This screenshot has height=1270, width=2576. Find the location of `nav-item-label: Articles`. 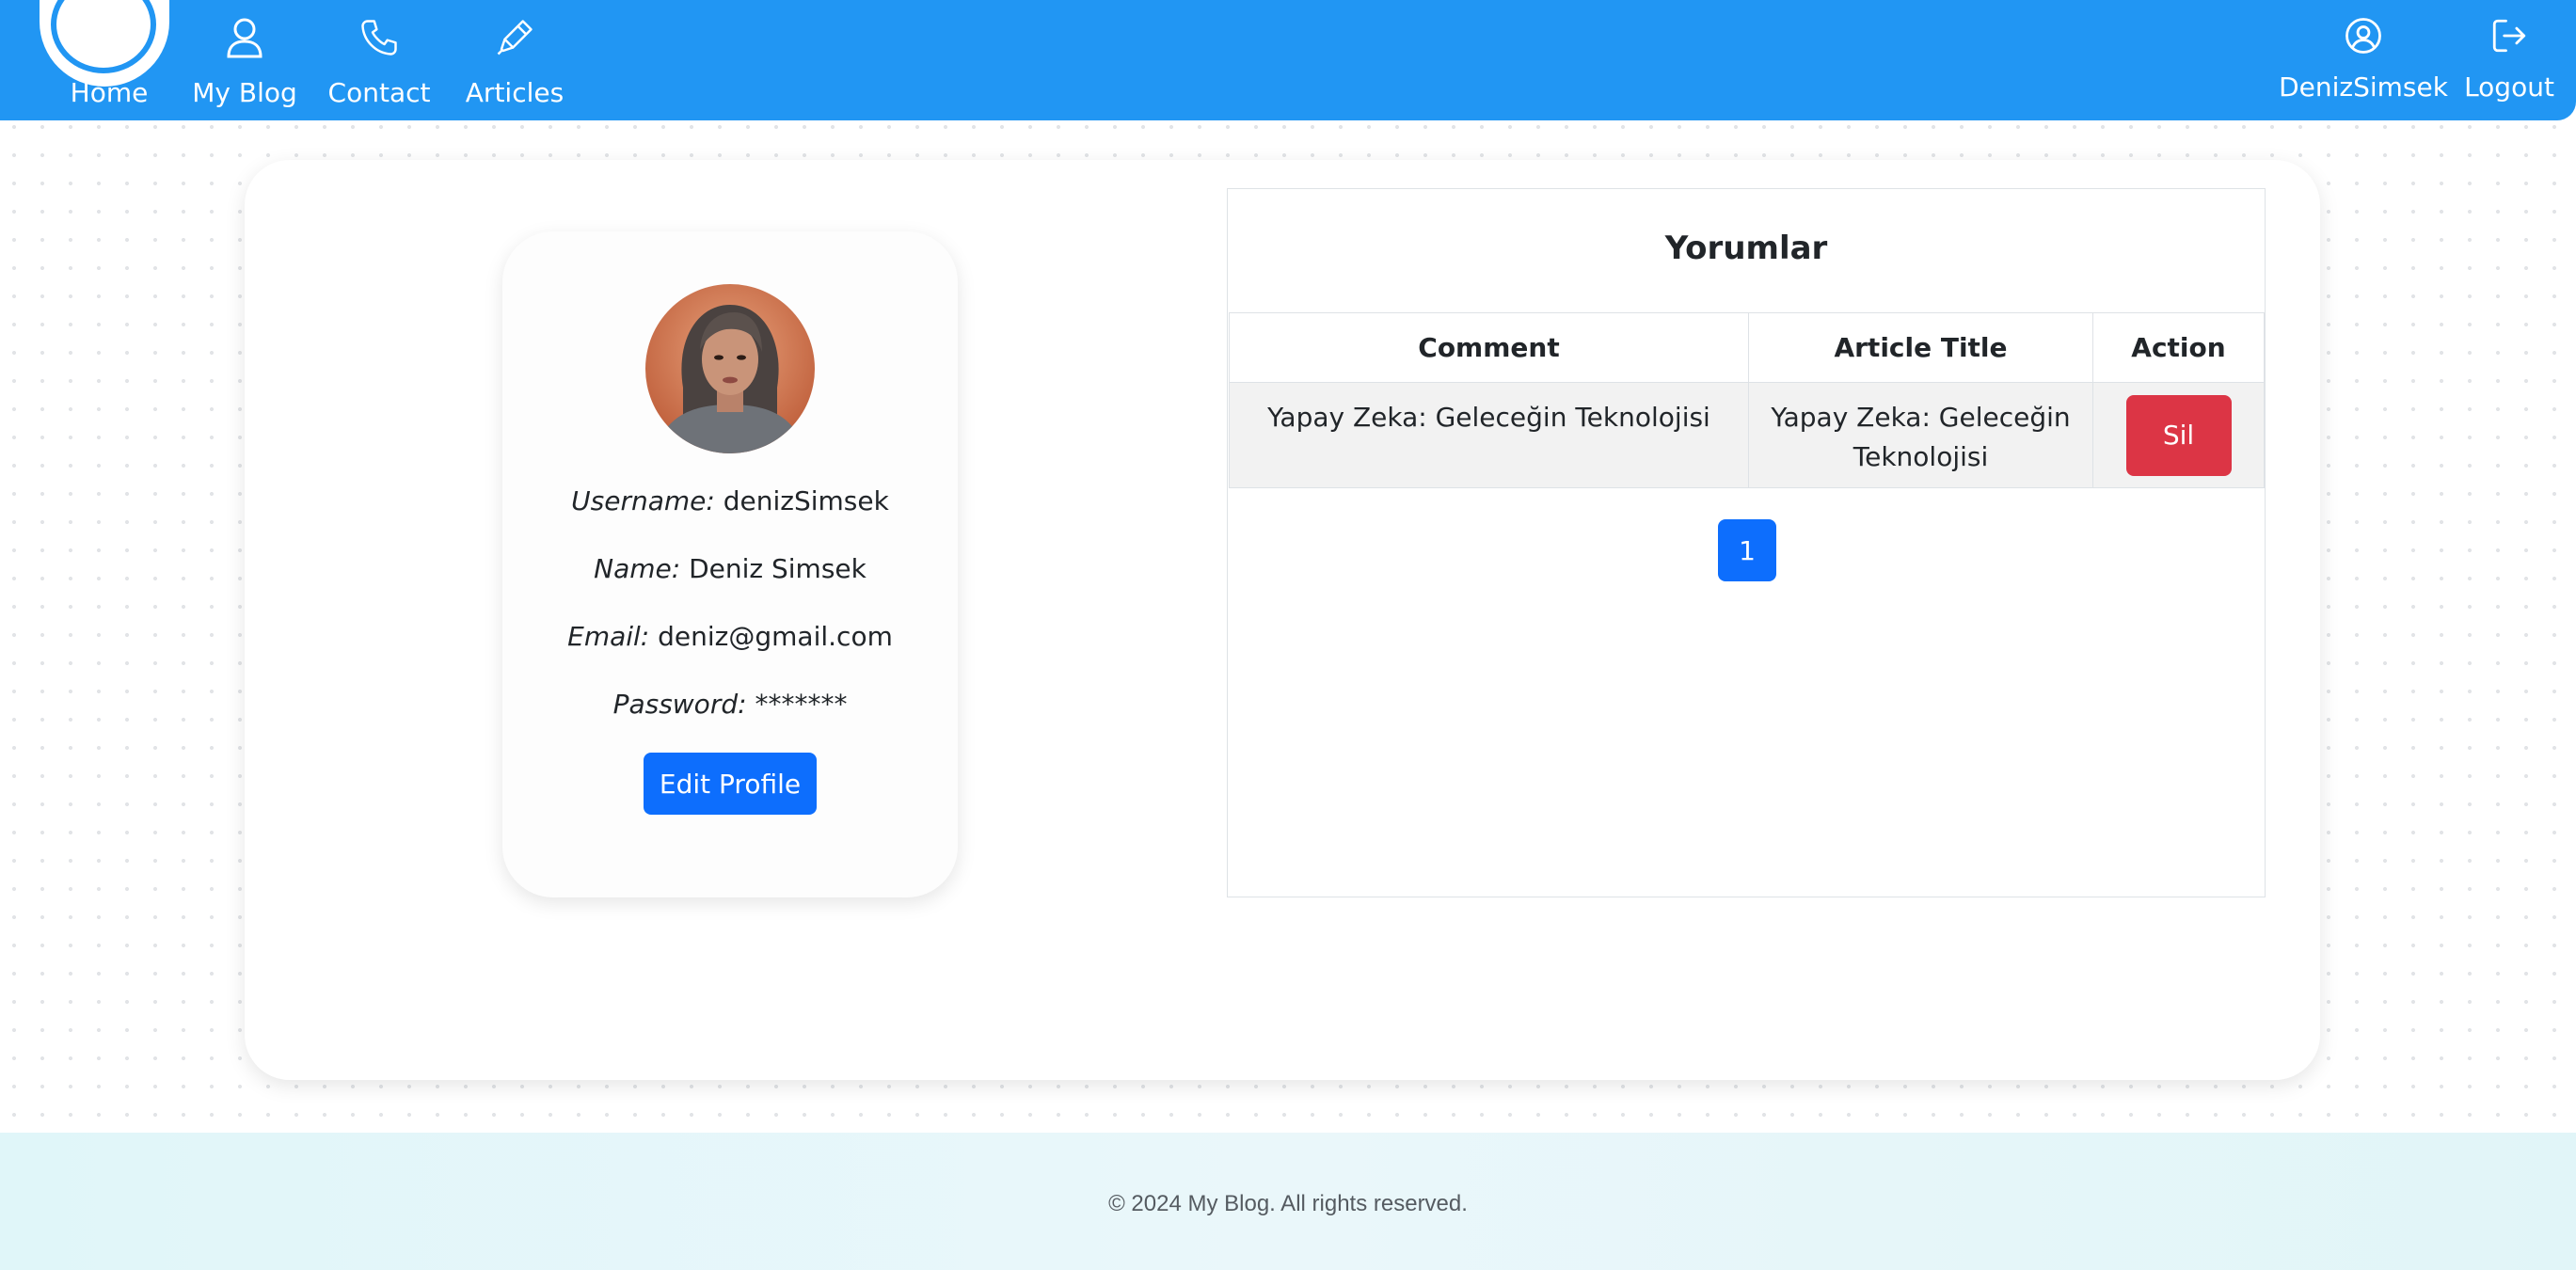

nav-item-label: Articles is located at coordinates (514, 93).